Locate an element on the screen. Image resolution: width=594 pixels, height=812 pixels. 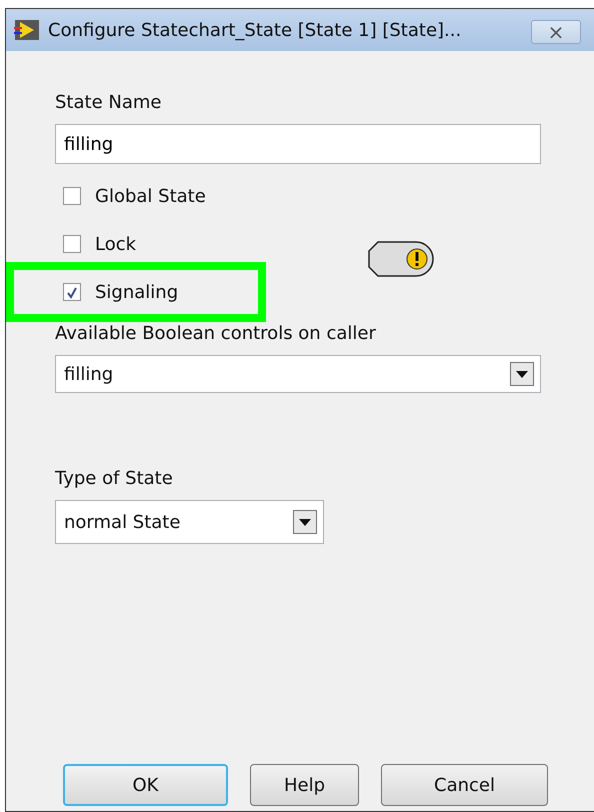
state-type-dropdown: normal State is located at coordinates (189, 522).